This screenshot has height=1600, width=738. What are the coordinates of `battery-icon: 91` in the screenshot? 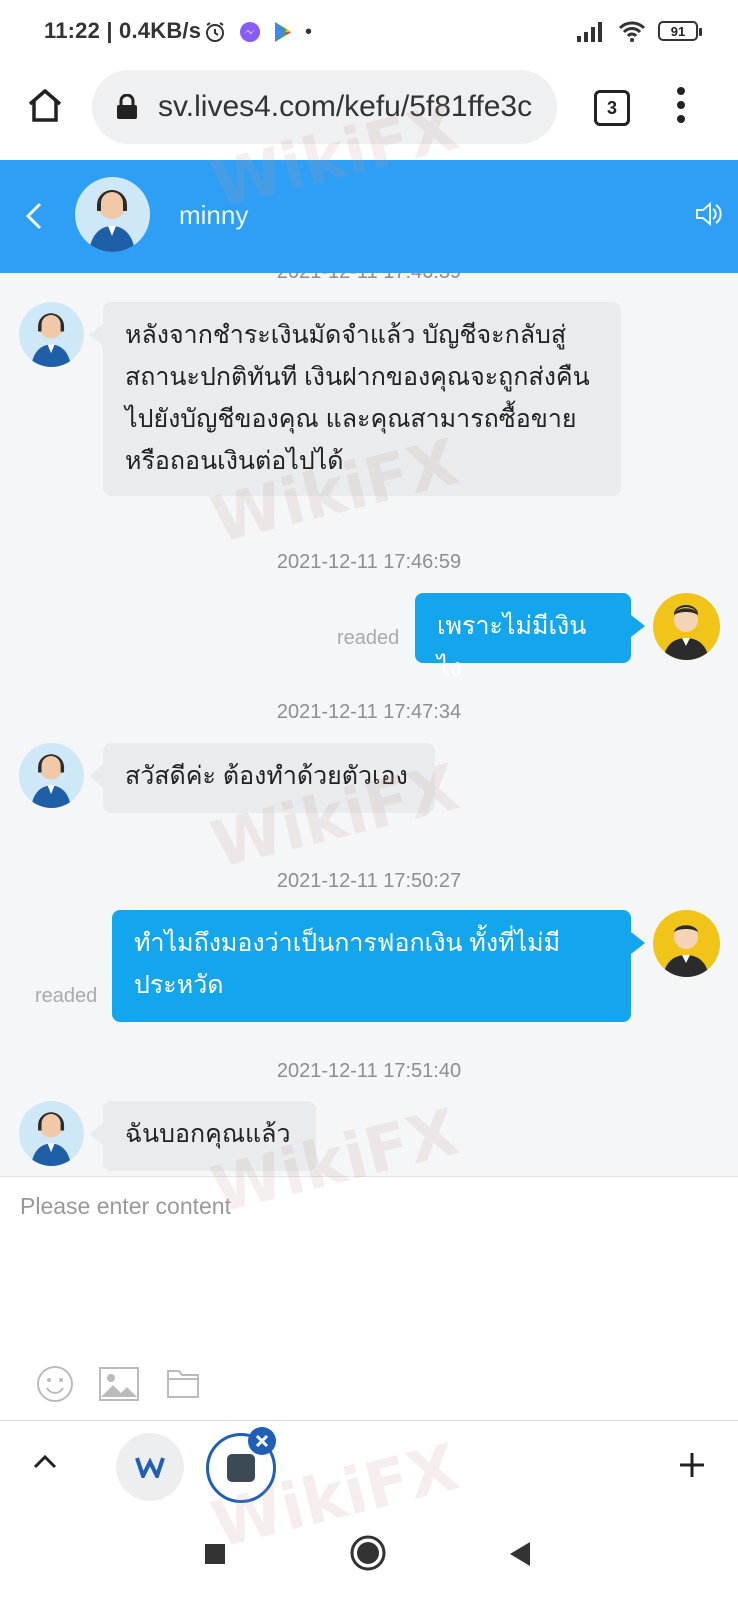 It's located at (680, 31).